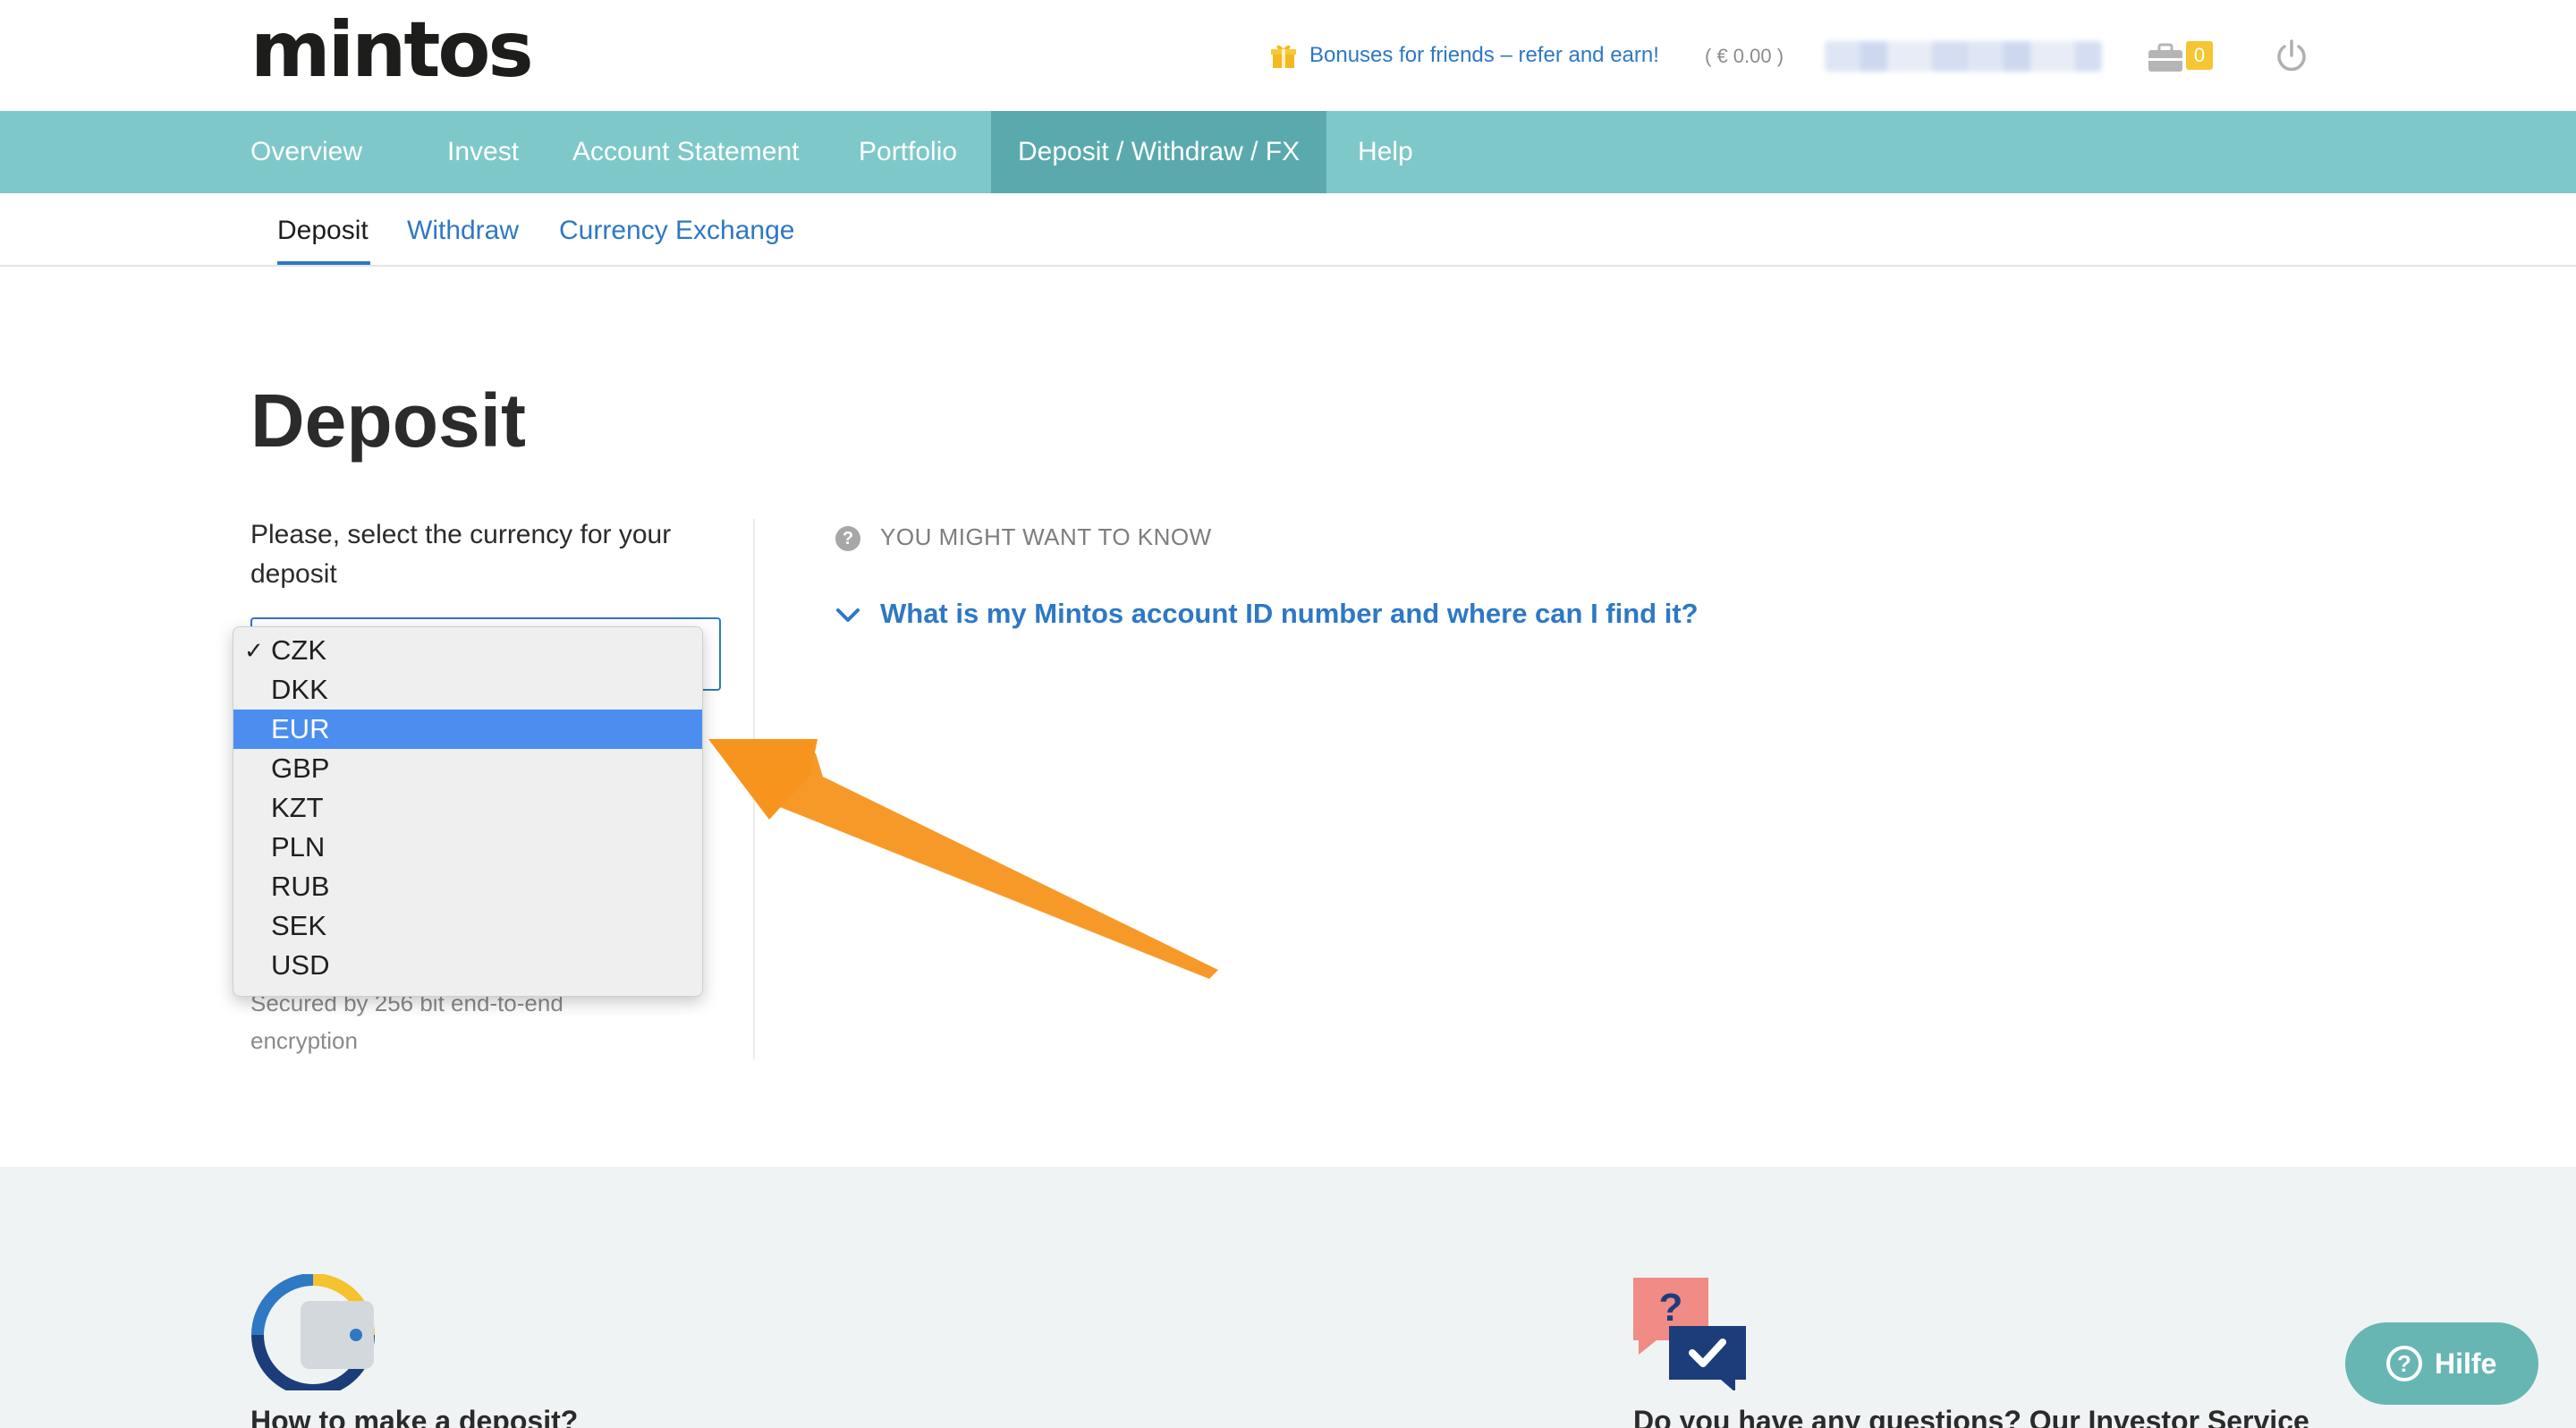 The width and height of the screenshot is (2576, 1428). I want to click on nav-account-statement: Account Statement, so click(686, 152).